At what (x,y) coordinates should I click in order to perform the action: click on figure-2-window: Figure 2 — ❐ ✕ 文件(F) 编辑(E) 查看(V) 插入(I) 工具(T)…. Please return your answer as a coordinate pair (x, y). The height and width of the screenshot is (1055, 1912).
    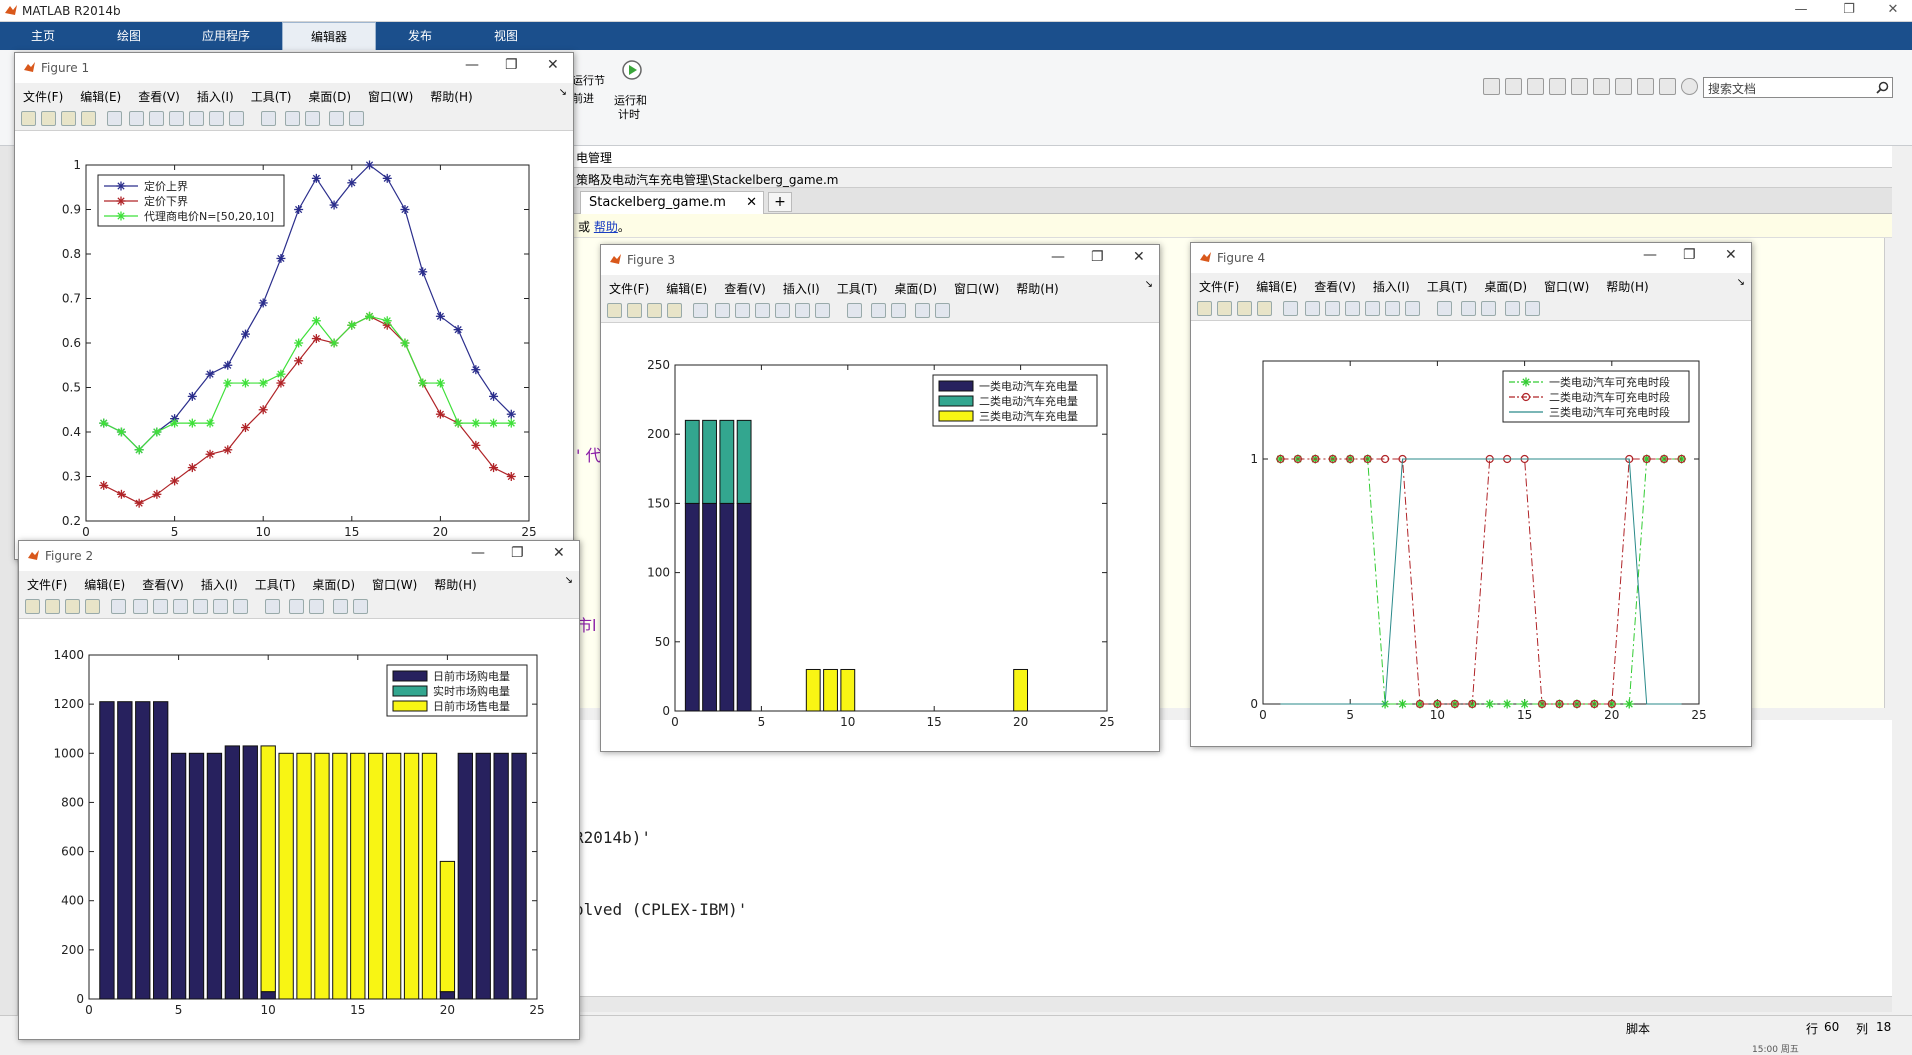
    Looking at the image, I should click on (299, 790).